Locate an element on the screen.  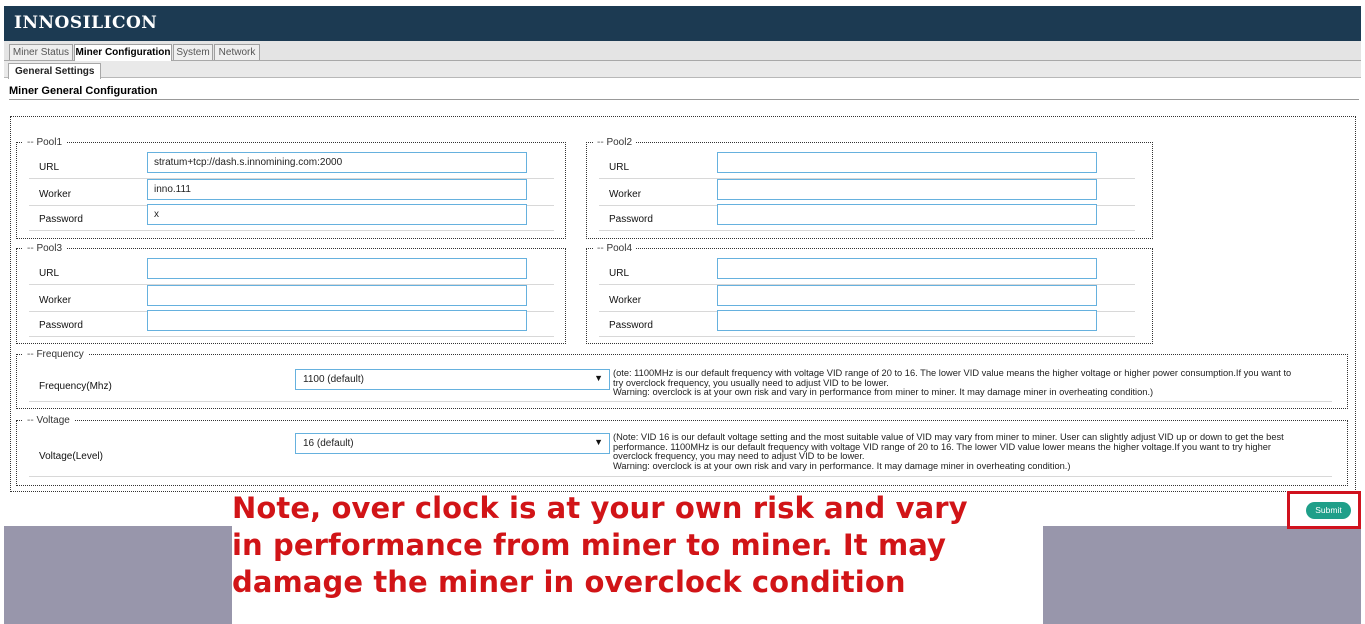
voltage-label: Voltage(Level) is located at coordinates (71, 456).